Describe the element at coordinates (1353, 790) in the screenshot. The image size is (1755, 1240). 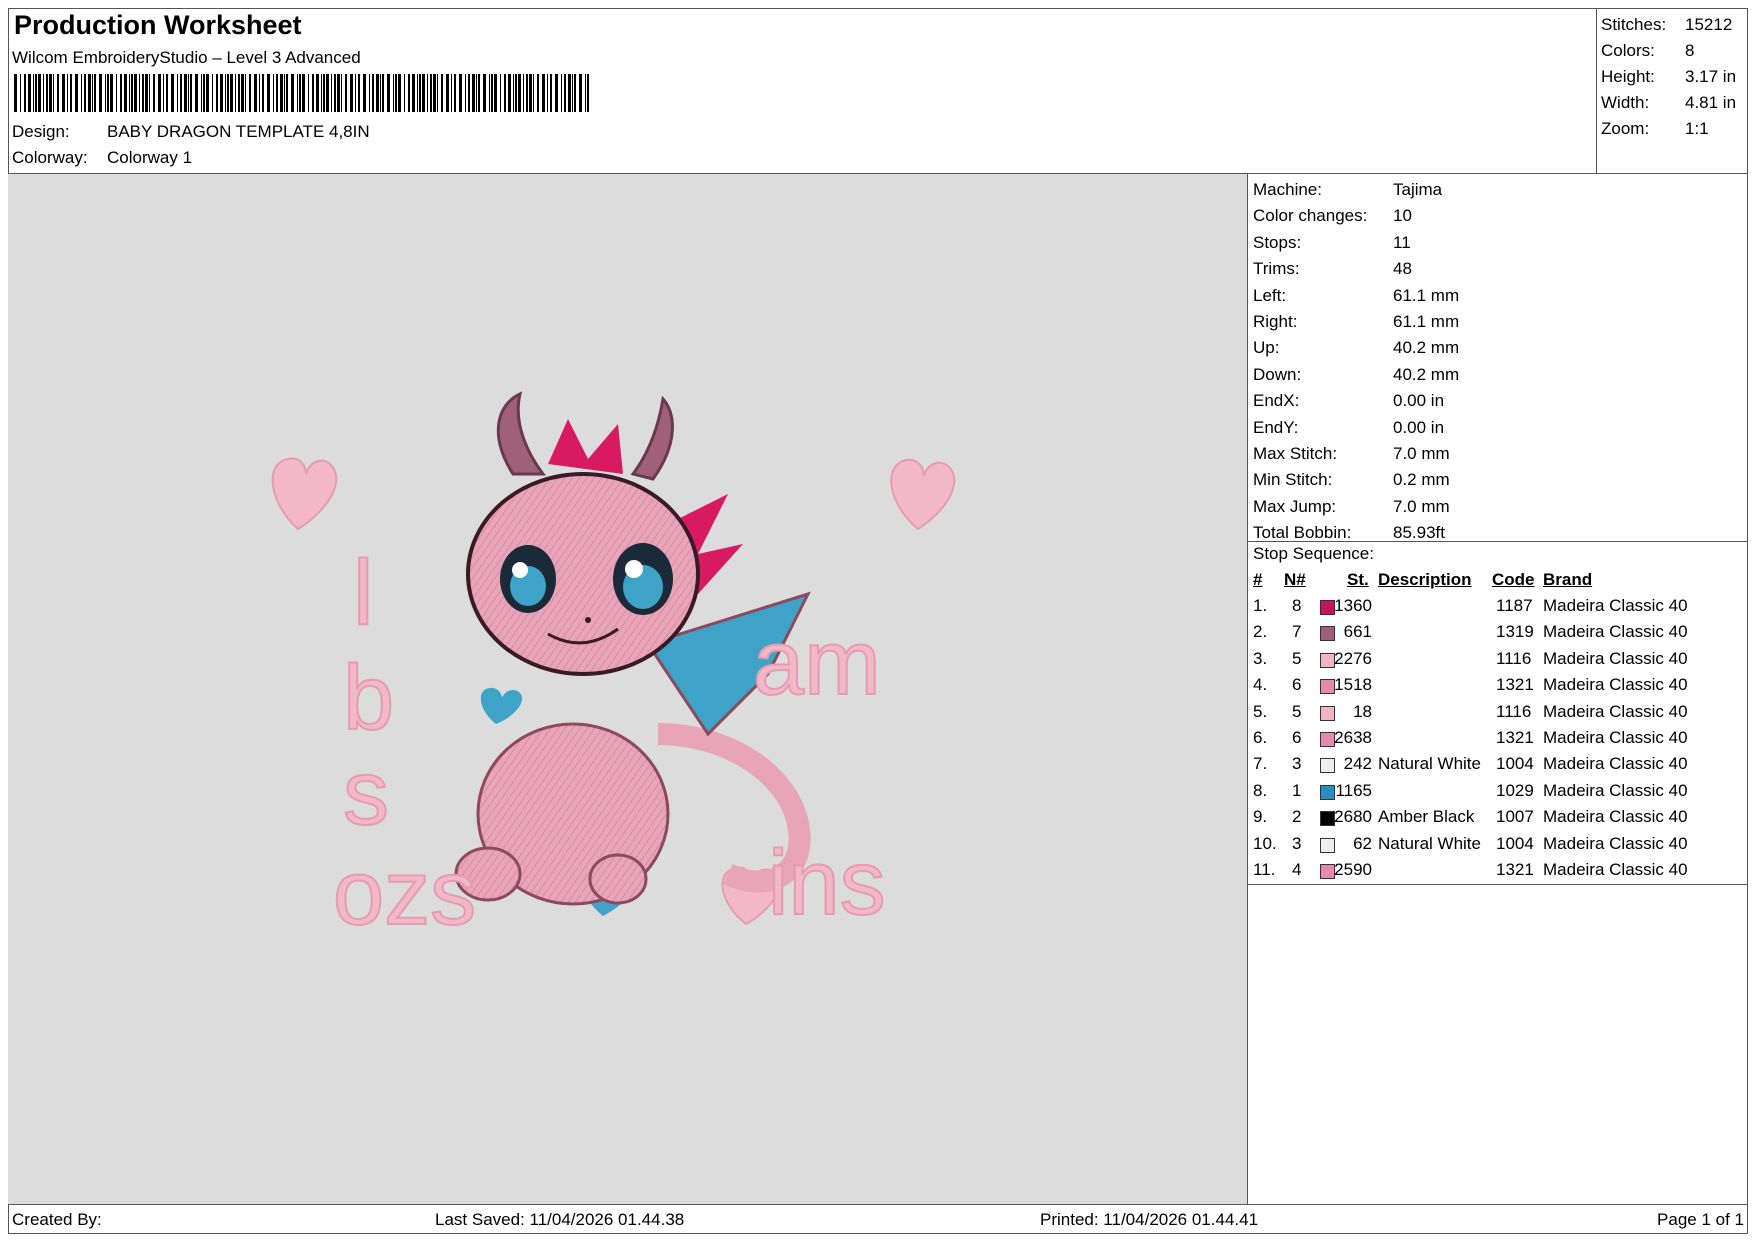
I see `stop-stitches: 1165` at that location.